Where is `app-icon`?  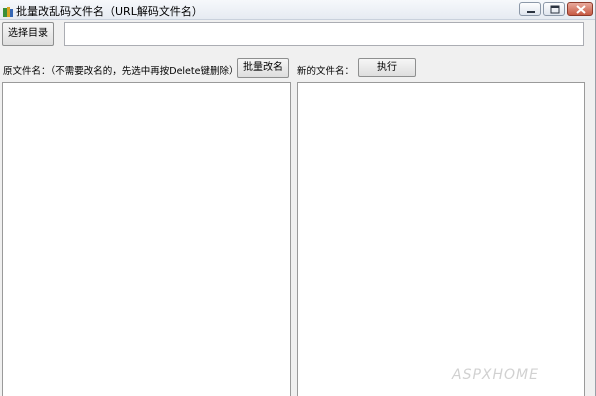
app-icon is located at coordinates (8, 10).